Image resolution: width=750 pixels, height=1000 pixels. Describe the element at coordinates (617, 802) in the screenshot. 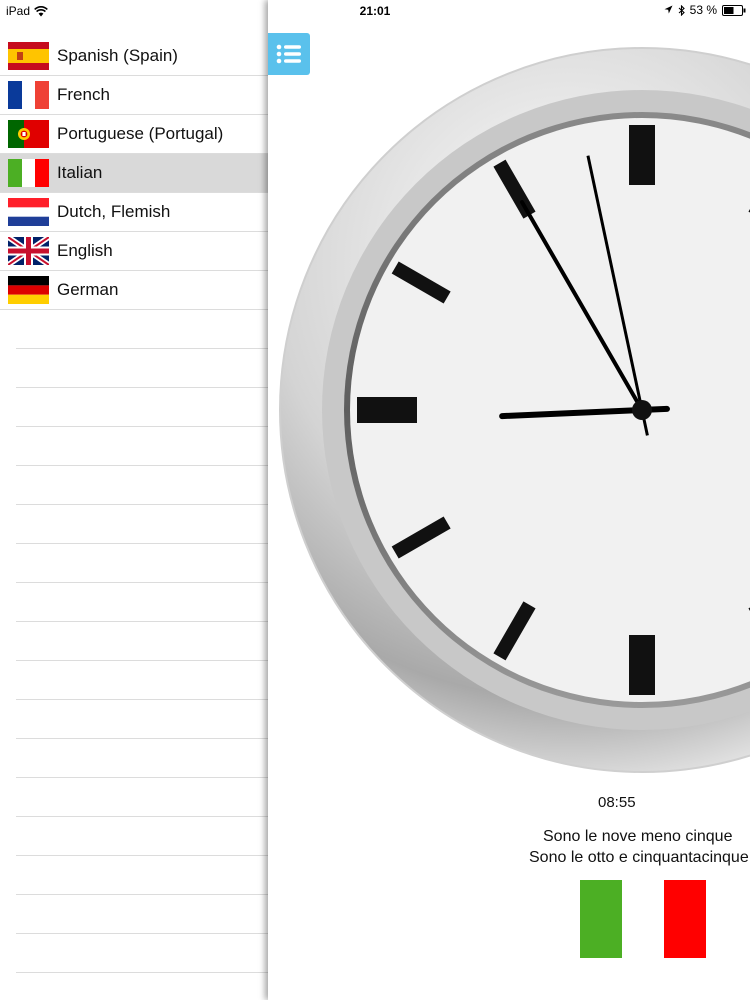

I see `digital-time: 08:55` at that location.